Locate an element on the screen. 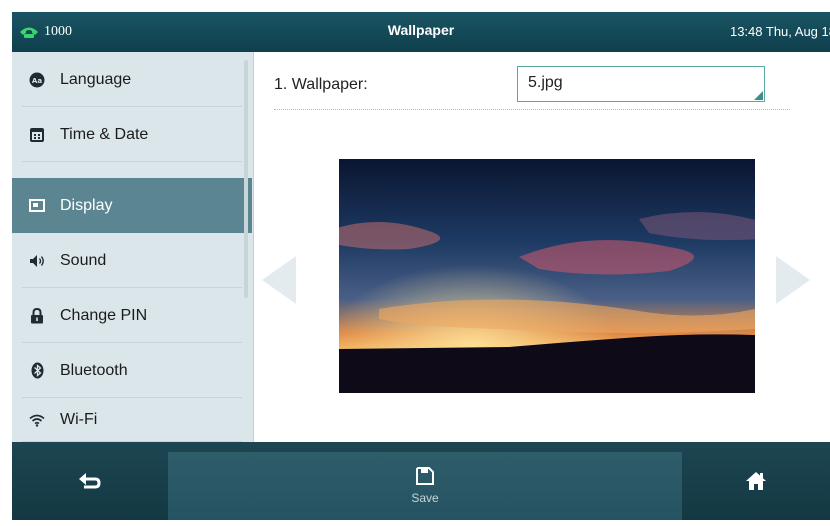  sidebar-item-label: Bluetooth is located at coordinates (94, 370).